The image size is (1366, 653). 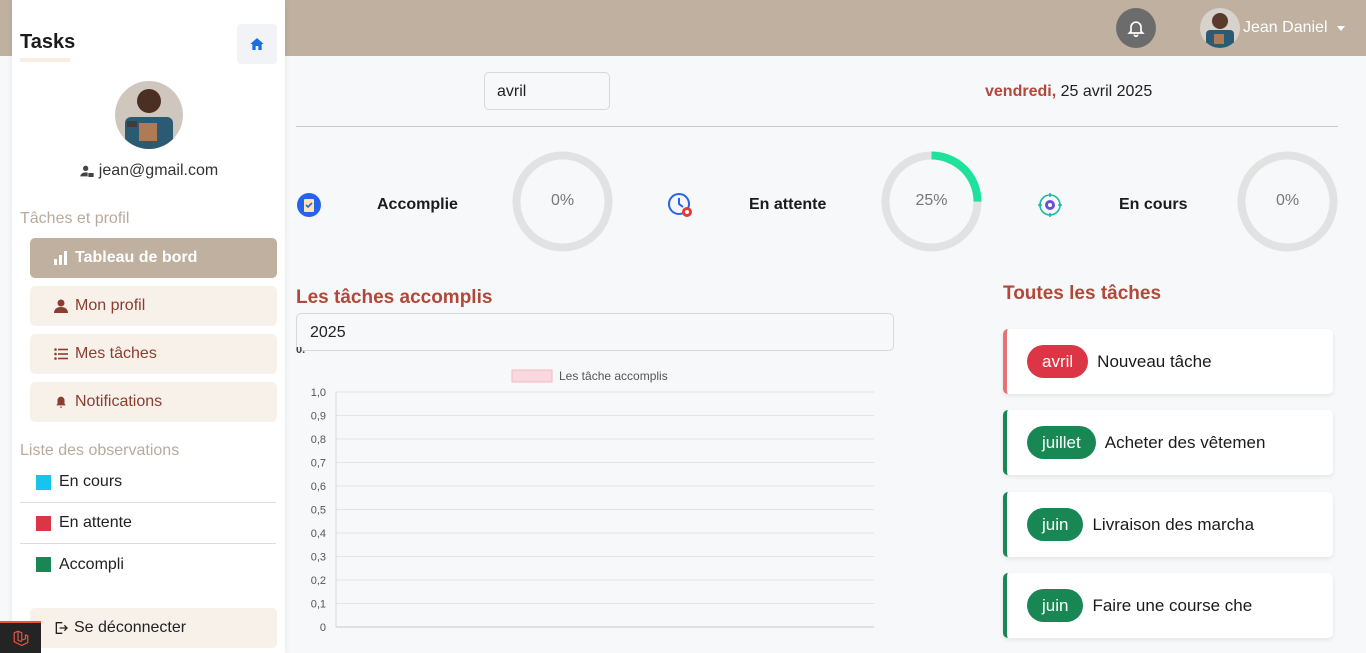 I want to click on sidebar-item-profile: Mon profil, so click(x=153, y=306).